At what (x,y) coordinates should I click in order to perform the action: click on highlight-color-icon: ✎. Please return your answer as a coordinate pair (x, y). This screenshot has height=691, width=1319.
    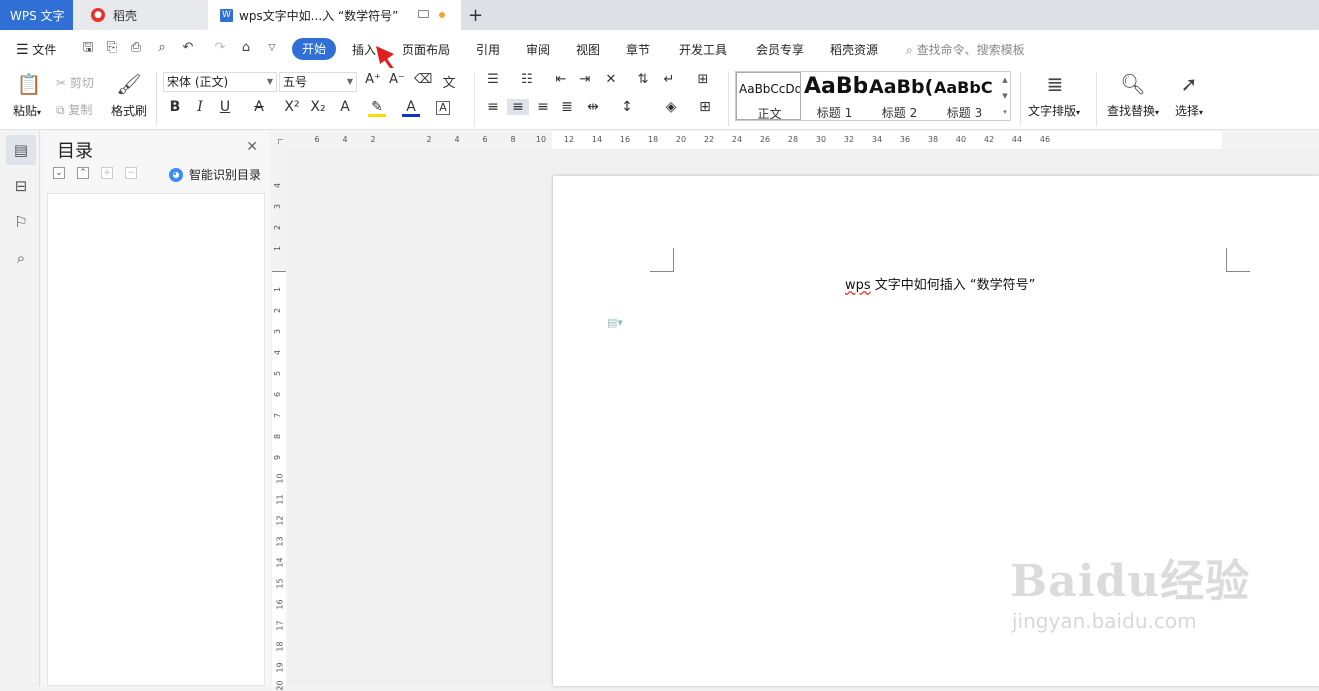
    Looking at the image, I should click on (377, 108).